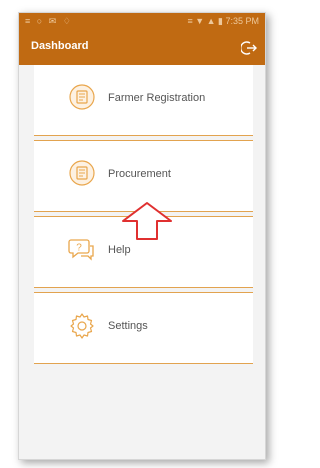 Image resolution: width=320 pixels, height=468 pixels. I want to click on menu-item-label: Procurement, so click(139, 174).